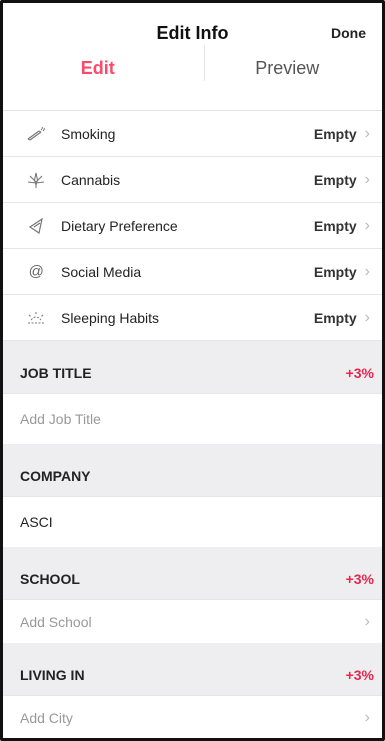 The width and height of the screenshot is (385, 741). What do you see at coordinates (288, 77) in the screenshot?
I see `tab-preview: Preview` at bounding box center [288, 77].